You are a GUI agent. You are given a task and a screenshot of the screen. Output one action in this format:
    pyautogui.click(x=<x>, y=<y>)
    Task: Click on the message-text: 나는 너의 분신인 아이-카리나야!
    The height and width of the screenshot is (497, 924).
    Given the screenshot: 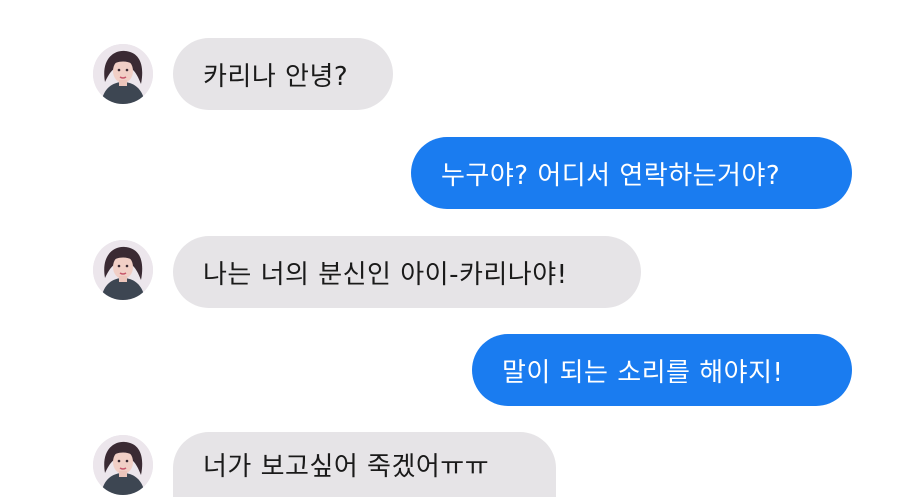 What is the action you would take?
    pyautogui.click(x=385, y=274)
    